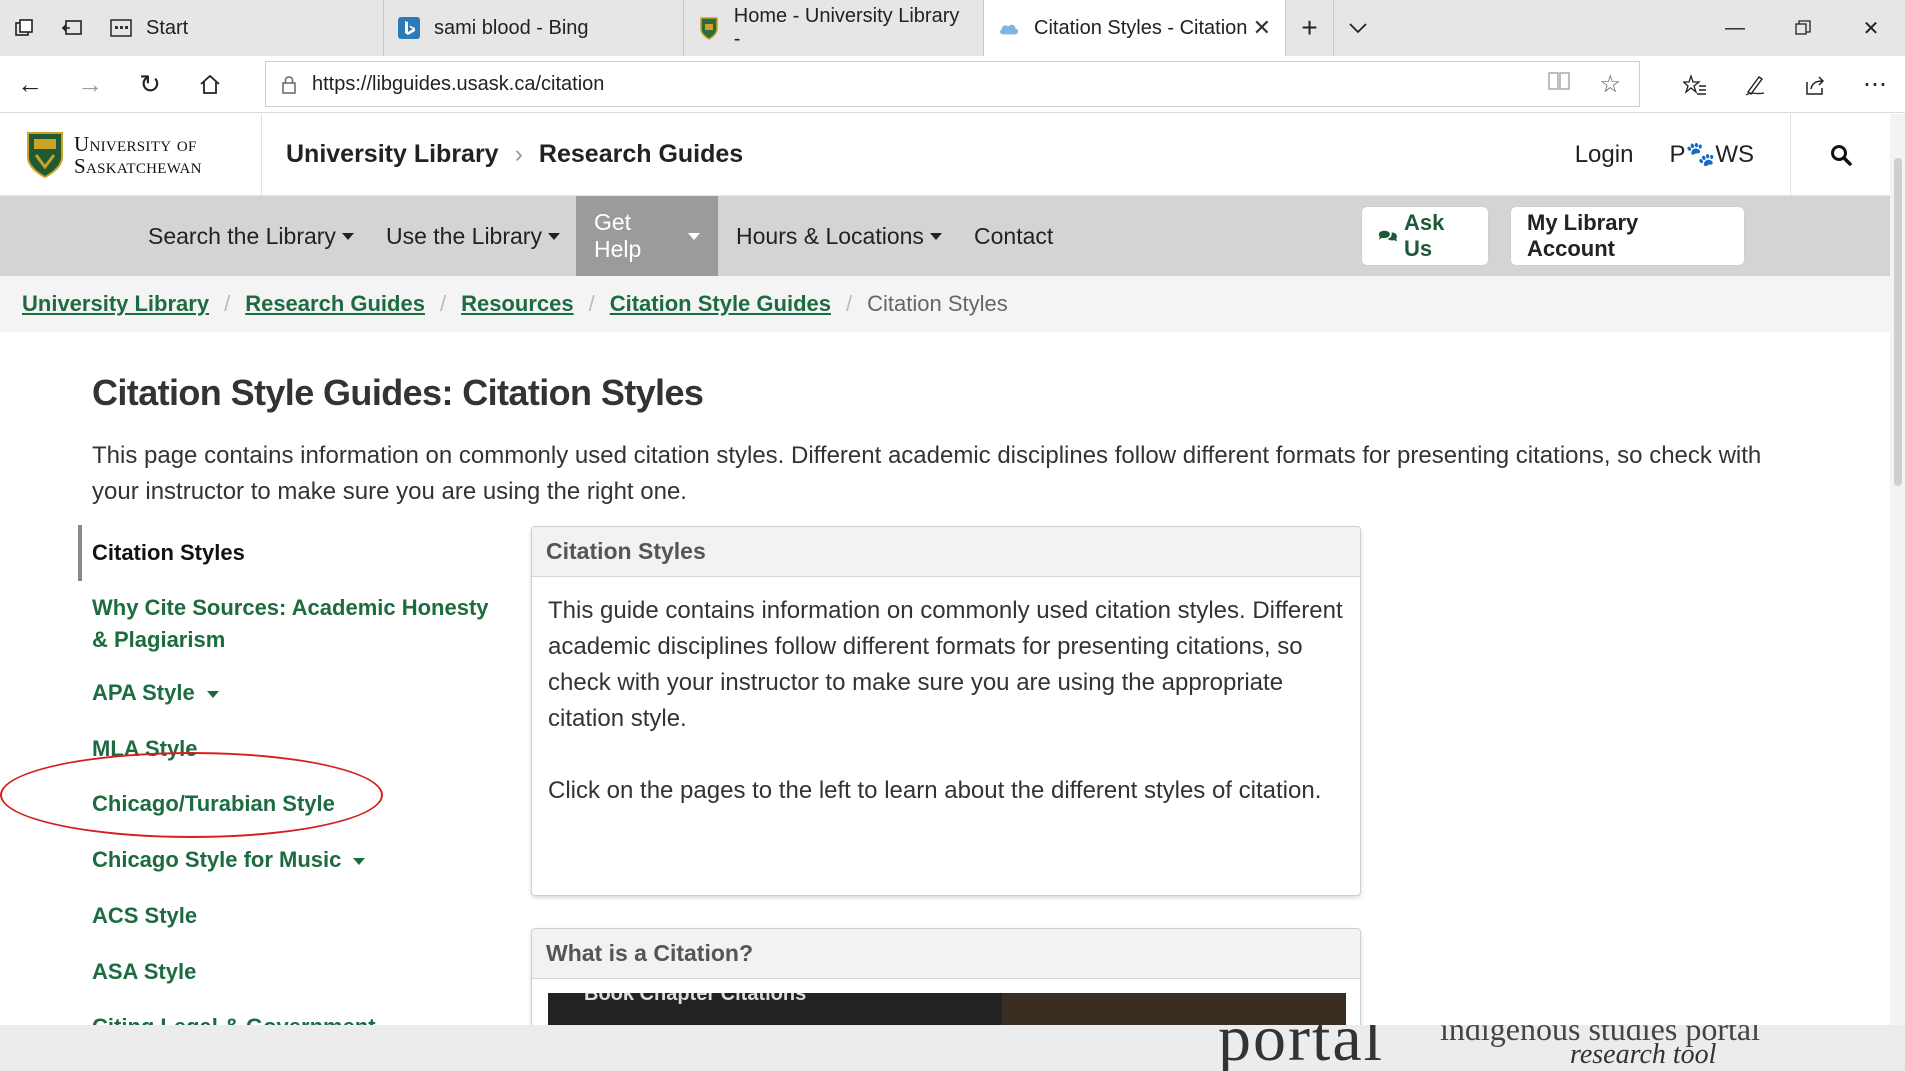  What do you see at coordinates (191, 795) in the screenshot?
I see `annotation-ellipse` at bounding box center [191, 795].